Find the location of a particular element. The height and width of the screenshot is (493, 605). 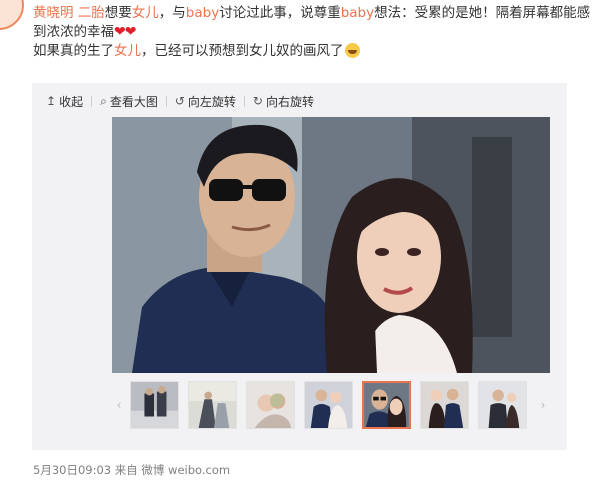

rotate-right-button: ↻ 向右旋转 is located at coordinates (283, 101).